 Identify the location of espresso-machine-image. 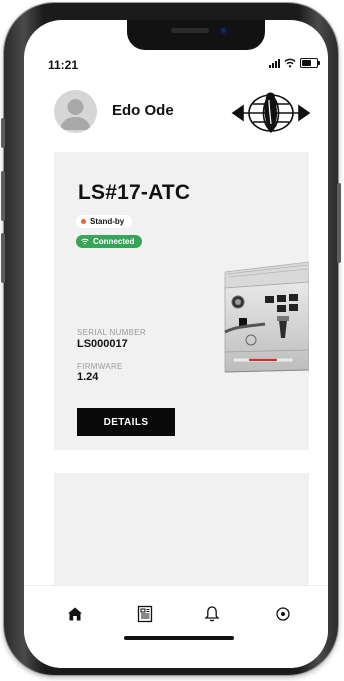
(266, 317).